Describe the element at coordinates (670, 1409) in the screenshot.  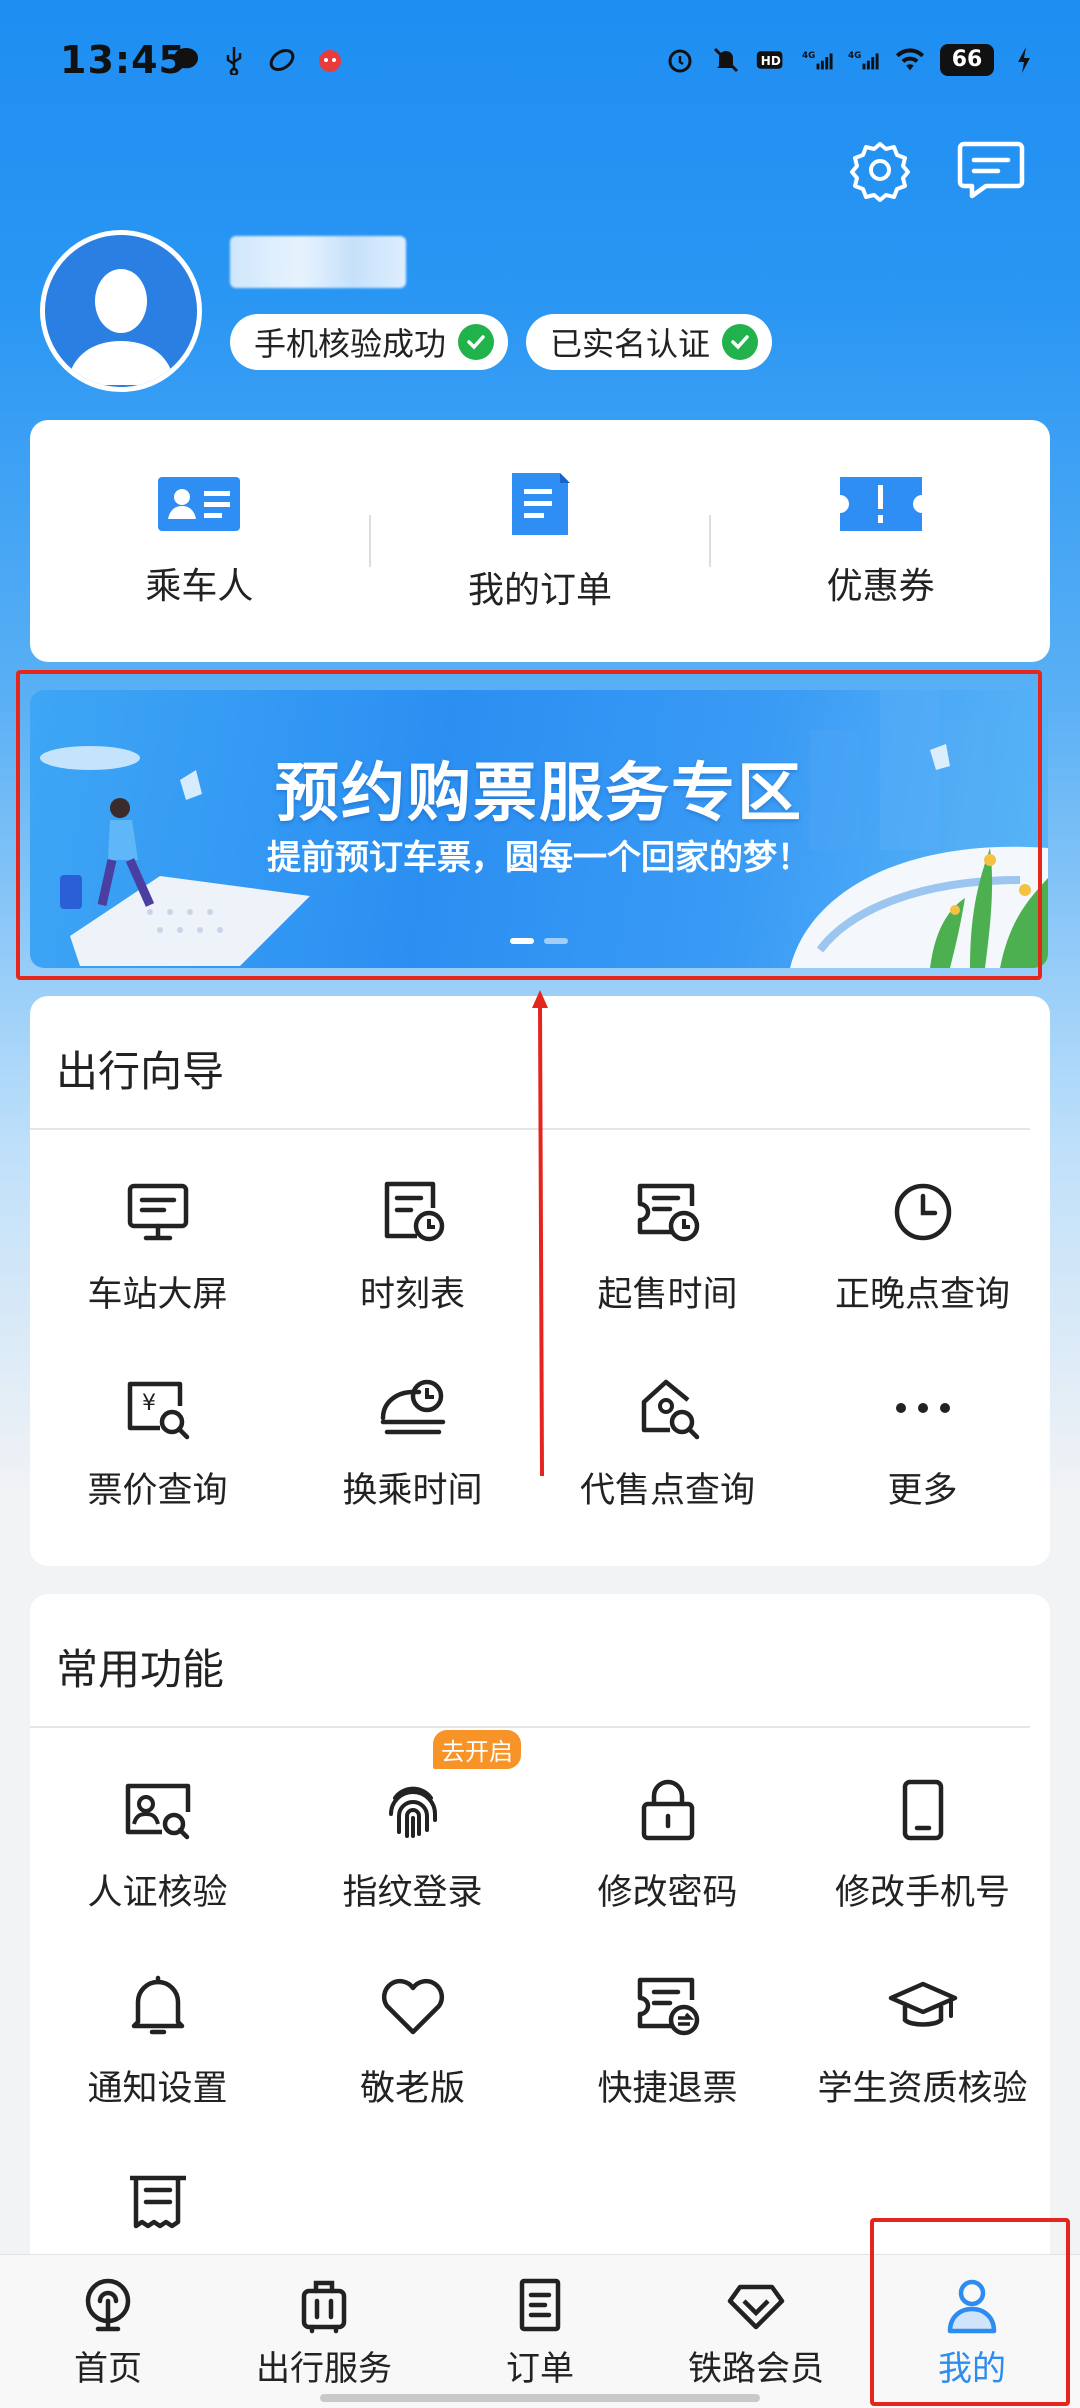
I see `agency-search-icon` at that location.